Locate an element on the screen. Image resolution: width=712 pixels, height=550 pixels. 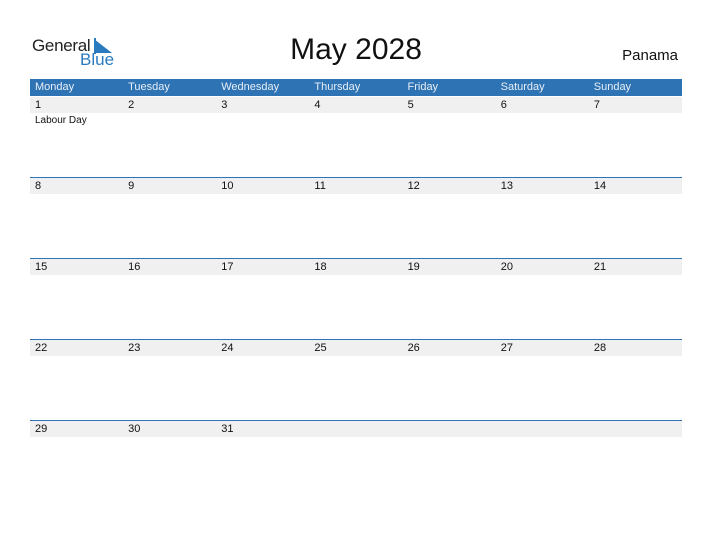
day-number: 10 is located at coordinates (227, 186).